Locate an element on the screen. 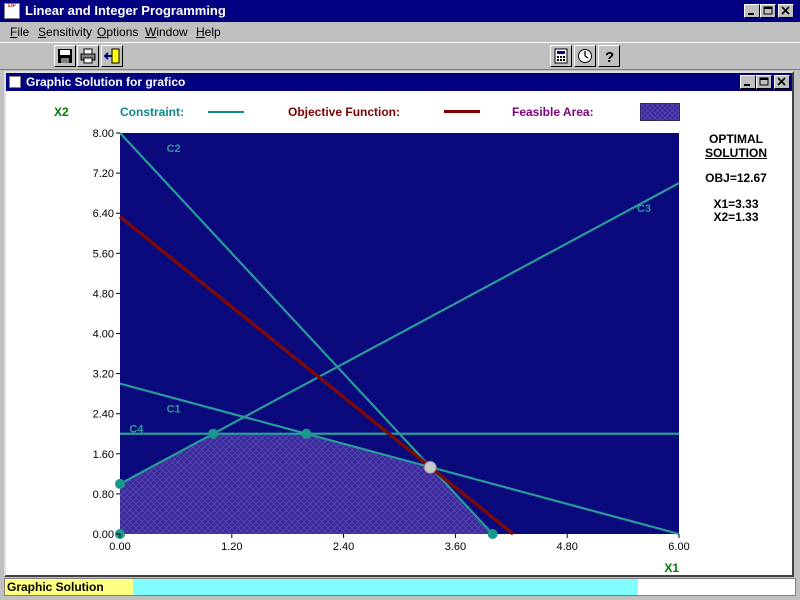 This screenshot has width=800, height=600. legend-constraint-swatch is located at coordinates (226, 112).